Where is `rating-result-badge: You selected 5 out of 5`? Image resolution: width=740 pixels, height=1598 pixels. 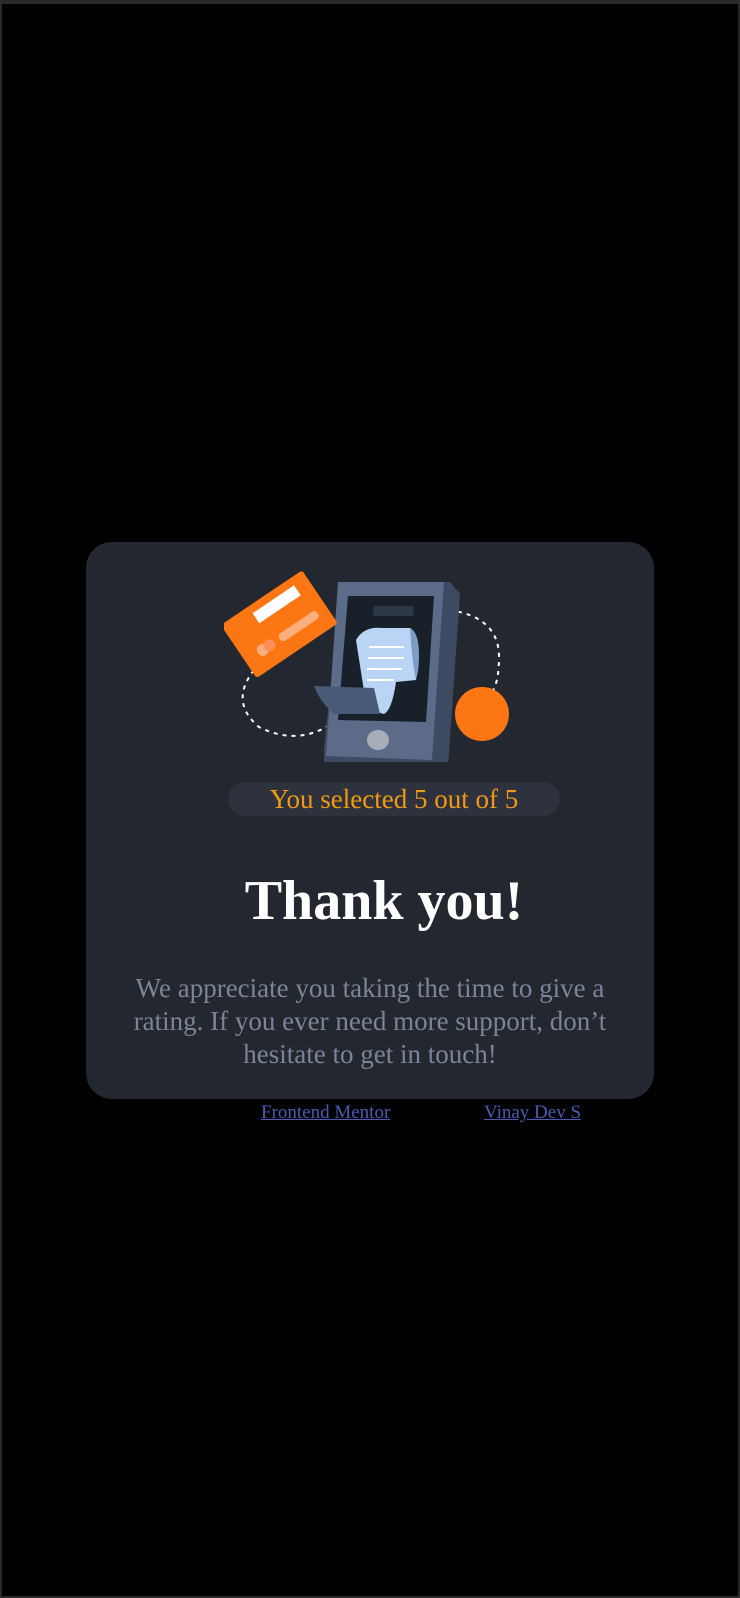 rating-result-badge: You selected 5 out of 5 is located at coordinates (394, 799).